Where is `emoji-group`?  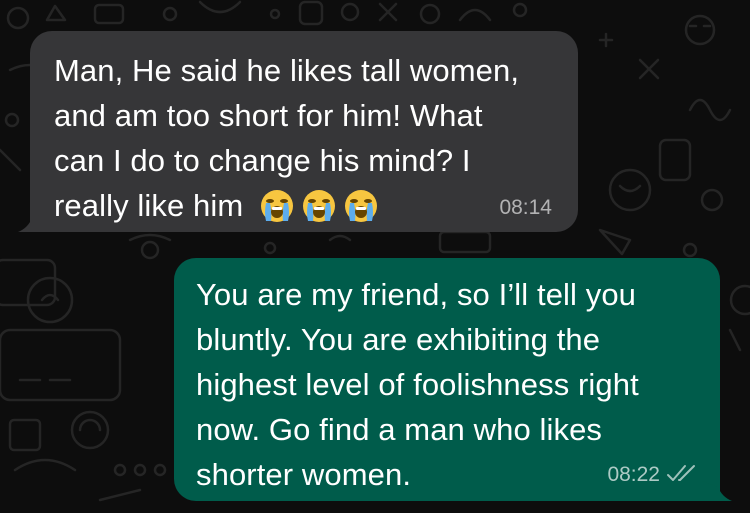
emoji-group is located at coordinates (316, 207).